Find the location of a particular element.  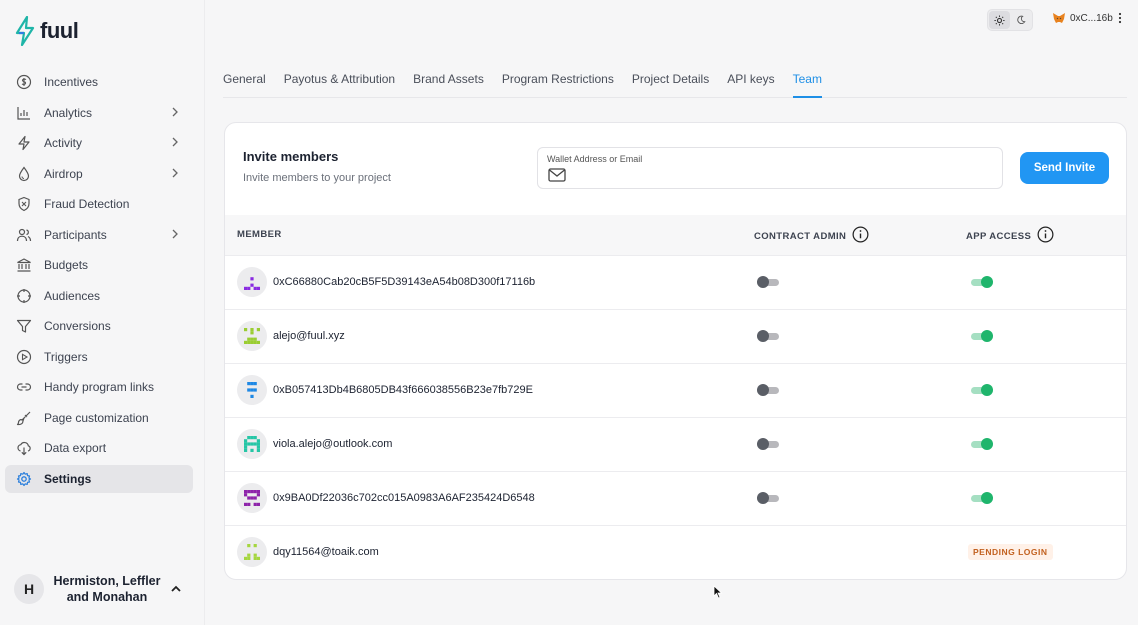

sidebar-item-label: Data export is located at coordinates (75, 448).